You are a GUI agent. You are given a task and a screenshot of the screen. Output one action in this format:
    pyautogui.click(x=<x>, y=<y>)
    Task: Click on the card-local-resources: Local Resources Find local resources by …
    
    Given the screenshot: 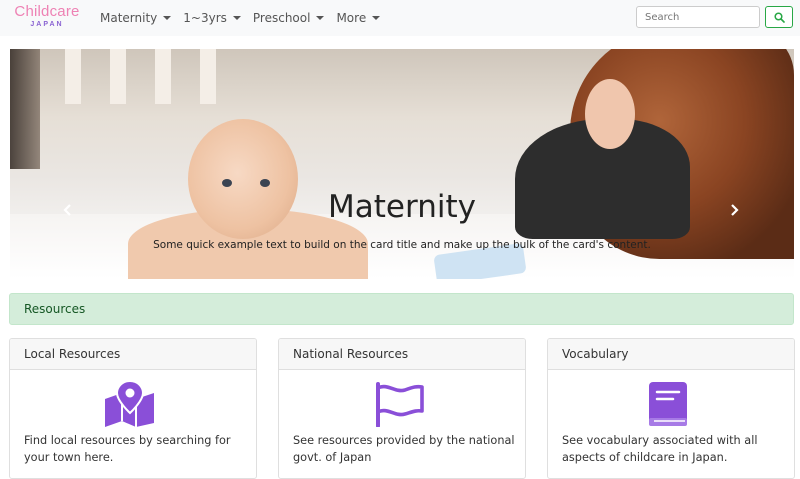 What is the action you would take?
    pyautogui.click(x=133, y=408)
    